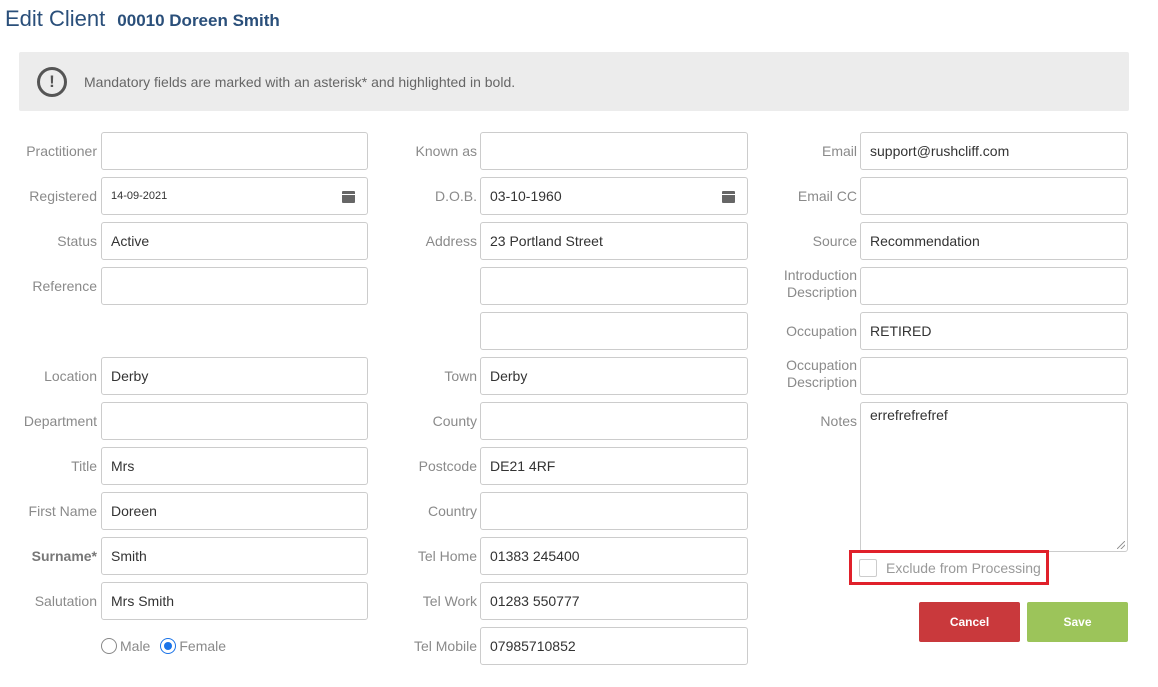  I want to click on department-field, so click(234, 421).